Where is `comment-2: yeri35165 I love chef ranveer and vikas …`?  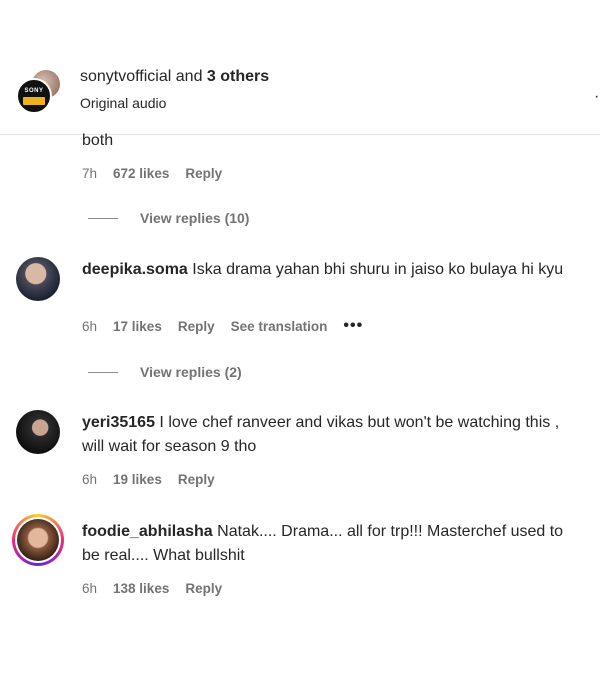 comment-2: yeri35165 I love chef ranveer and vikas … is located at coordinates (332, 435).